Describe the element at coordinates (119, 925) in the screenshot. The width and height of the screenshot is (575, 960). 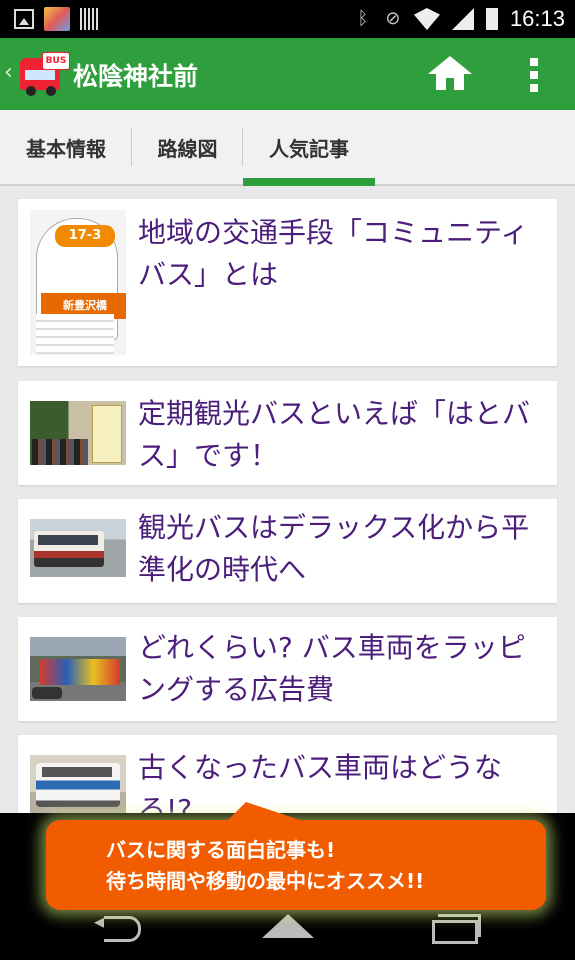
I see `nav-back-button: ◂` at that location.